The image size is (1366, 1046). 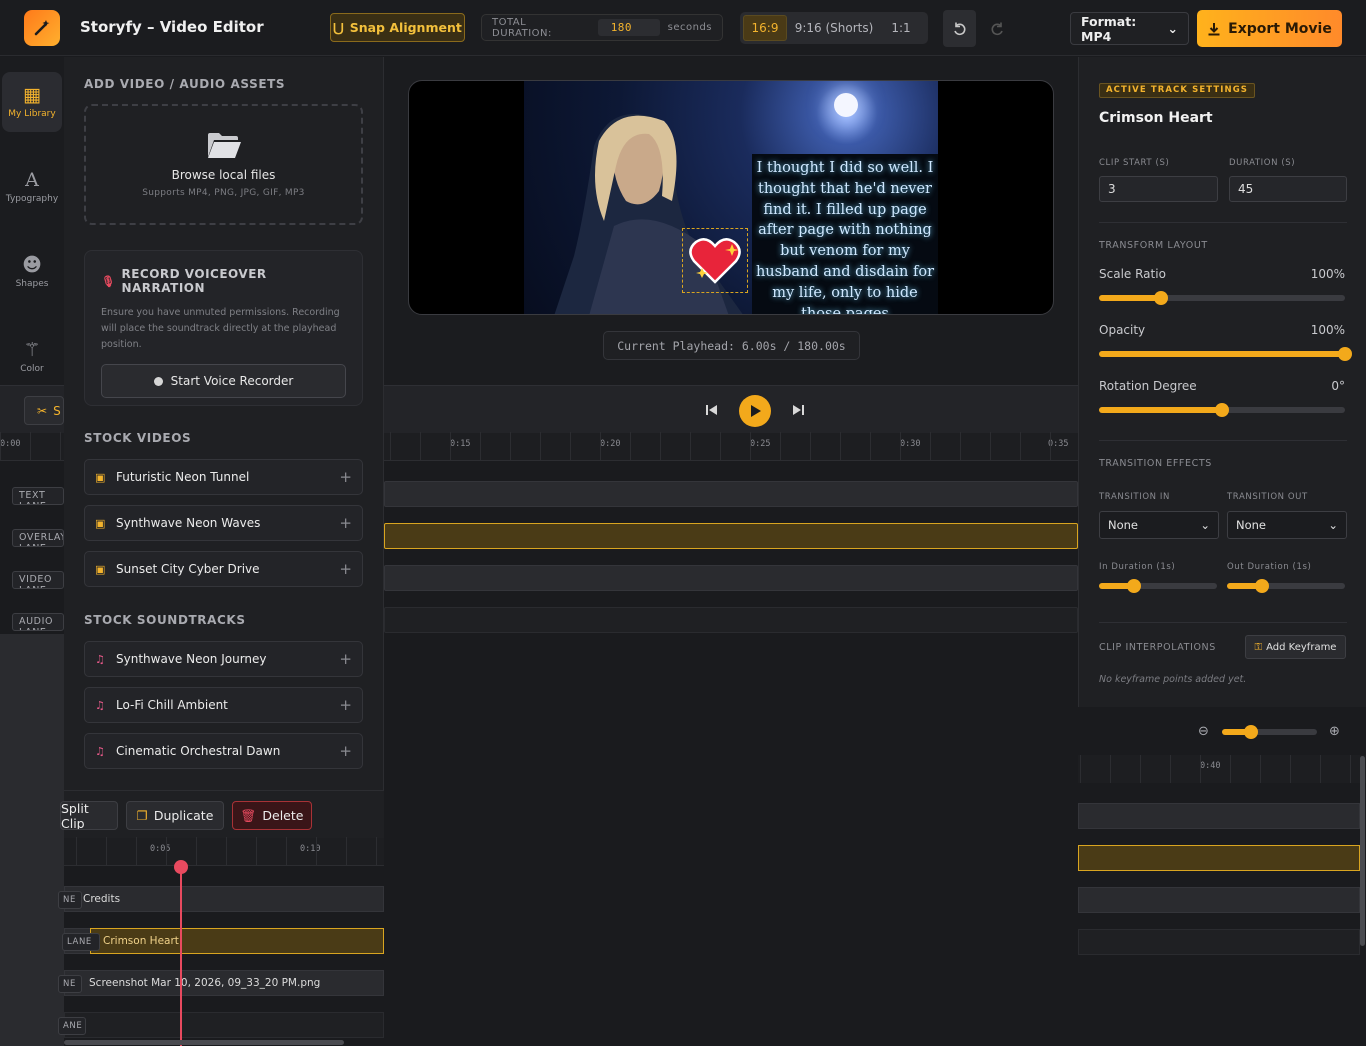 What do you see at coordinates (1160, 298) in the screenshot?
I see `scale-slider-knob` at bounding box center [1160, 298].